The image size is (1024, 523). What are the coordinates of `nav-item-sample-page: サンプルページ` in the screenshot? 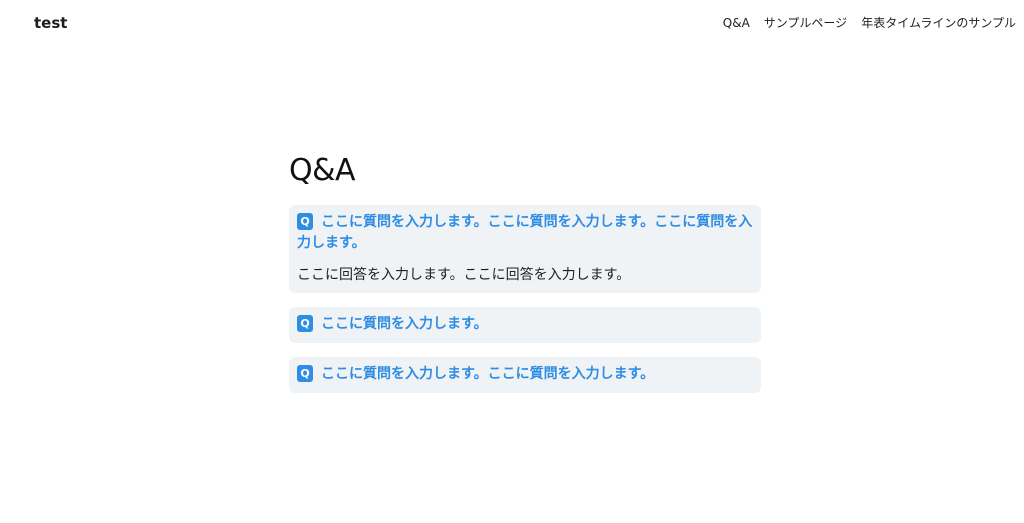 It's located at (805, 23).